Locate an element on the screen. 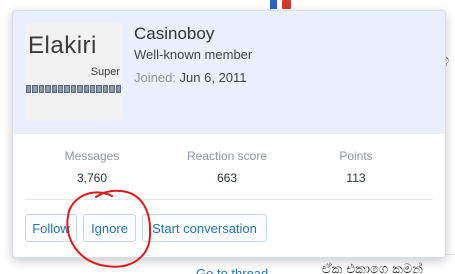 This screenshot has width=455, height=274. ignore-button: Ignore is located at coordinates (109, 228).